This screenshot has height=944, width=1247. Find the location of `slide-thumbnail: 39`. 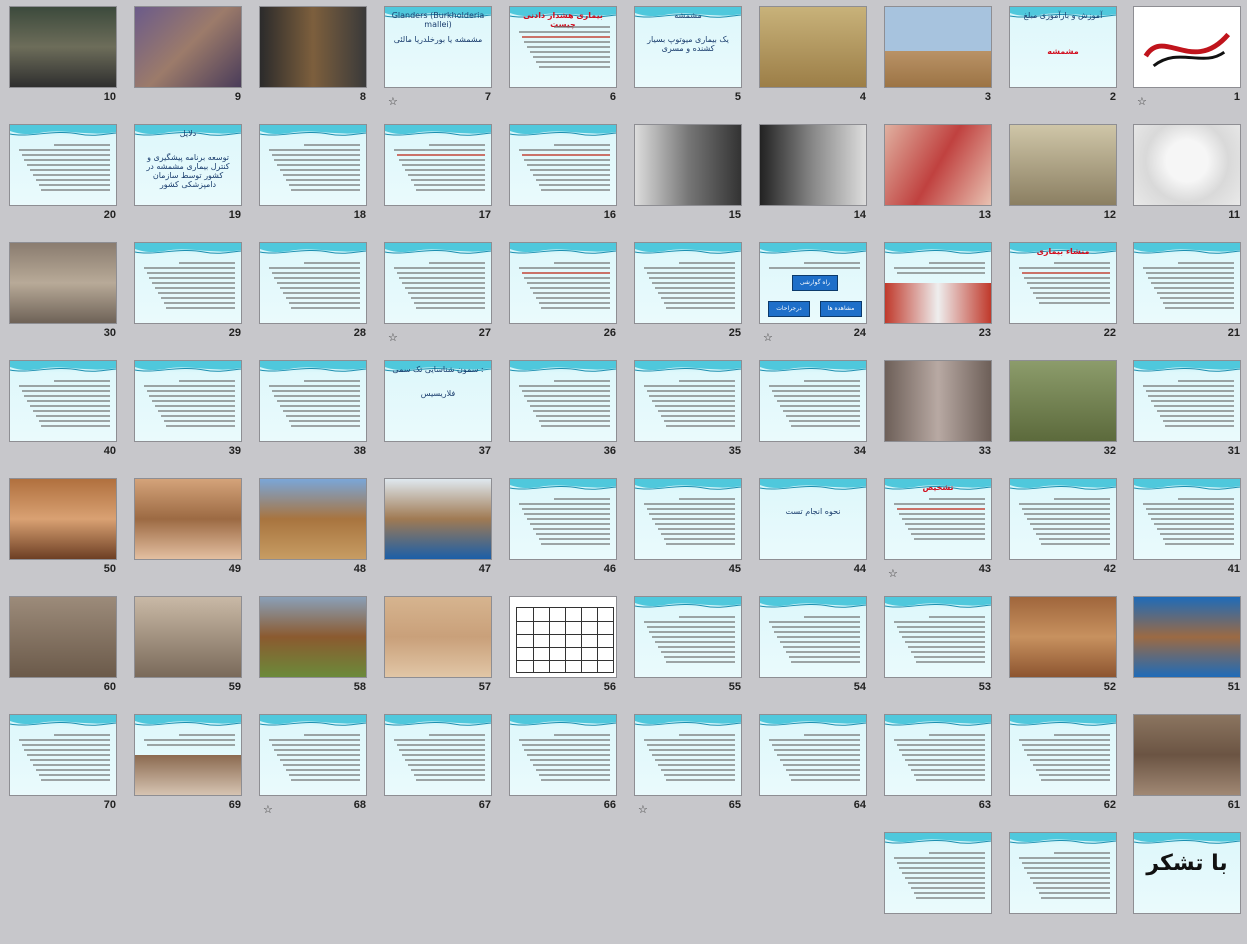

slide-thumbnail: 39 is located at coordinates (190, 413).